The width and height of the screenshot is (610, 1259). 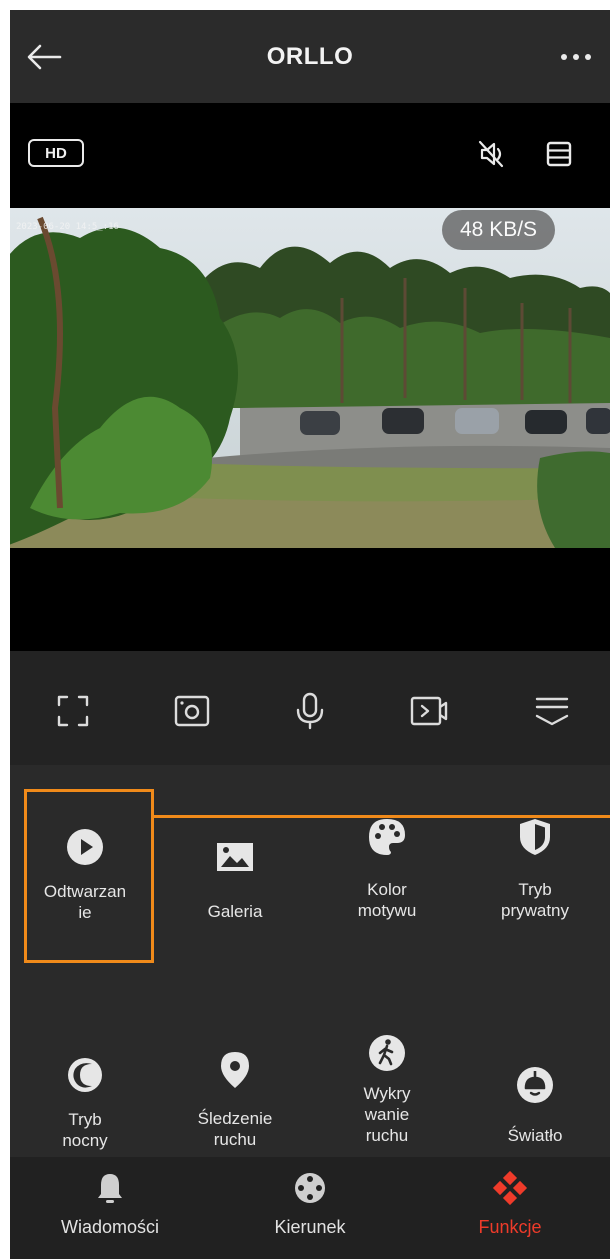 I want to click on more-options-button, so click(x=576, y=57).